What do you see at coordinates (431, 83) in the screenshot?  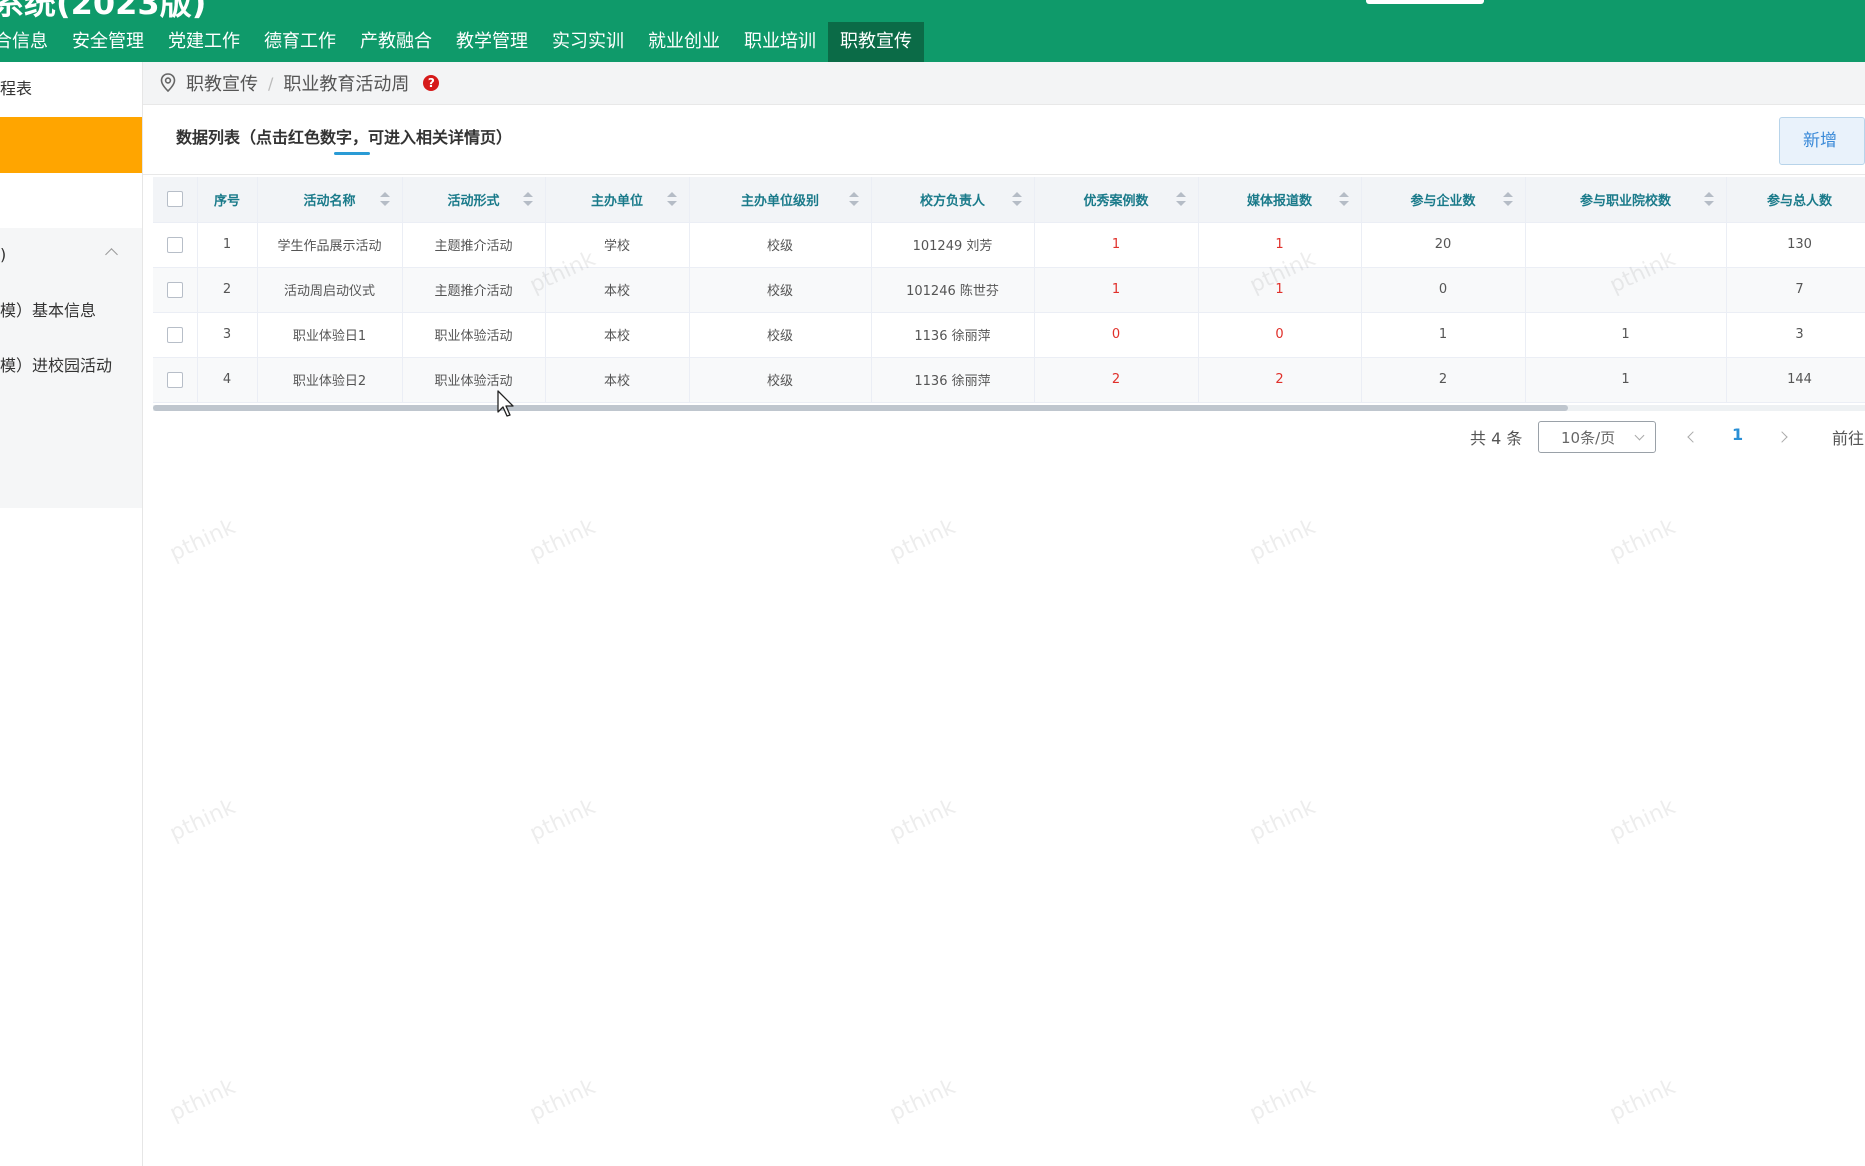 I see `help-icon: ?` at bounding box center [431, 83].